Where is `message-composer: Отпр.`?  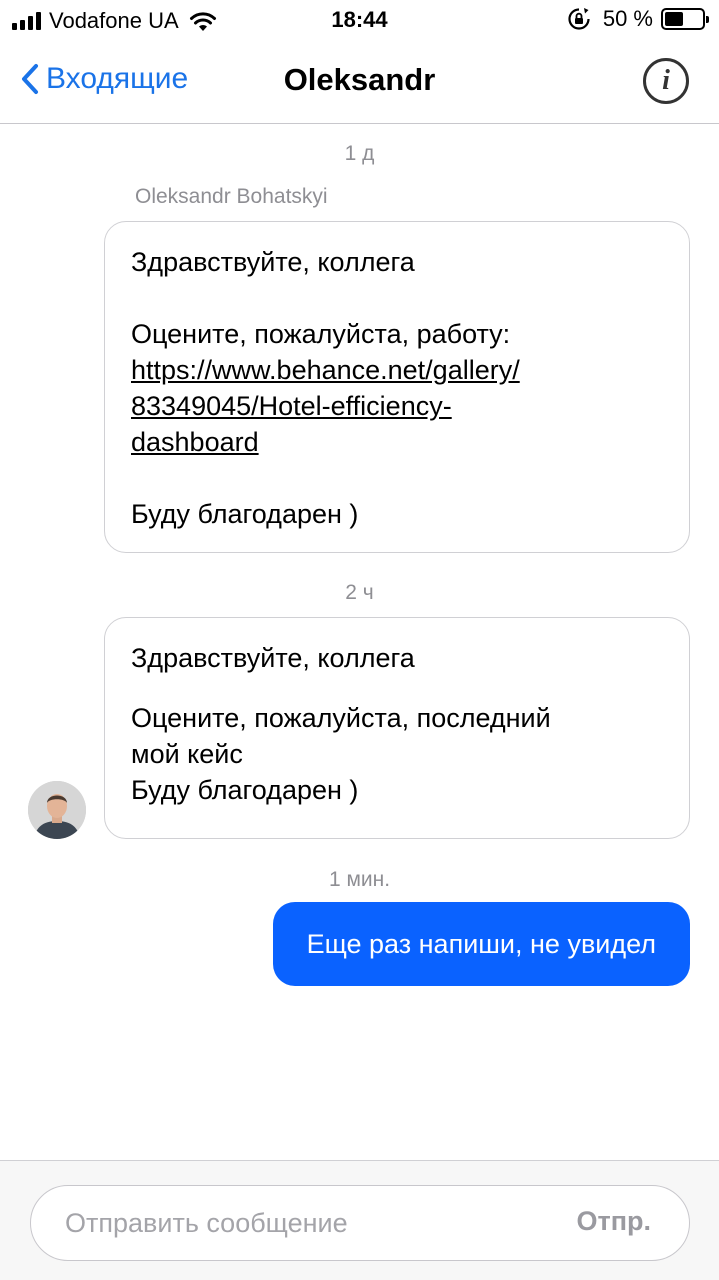 message-composer: Отпр. is located at coordinates (359, 1220).